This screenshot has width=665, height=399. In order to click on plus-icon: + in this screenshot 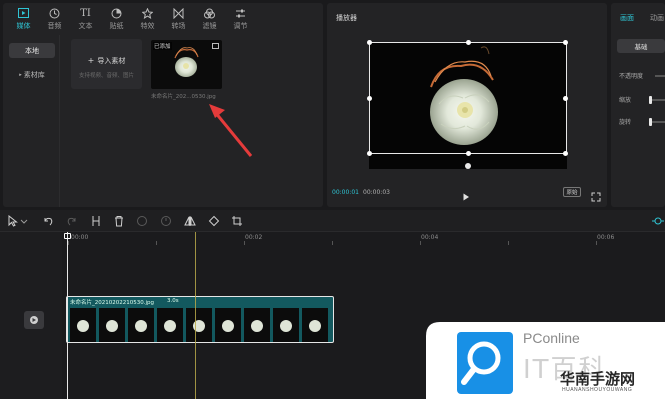, I will do `click(91, 60)`.